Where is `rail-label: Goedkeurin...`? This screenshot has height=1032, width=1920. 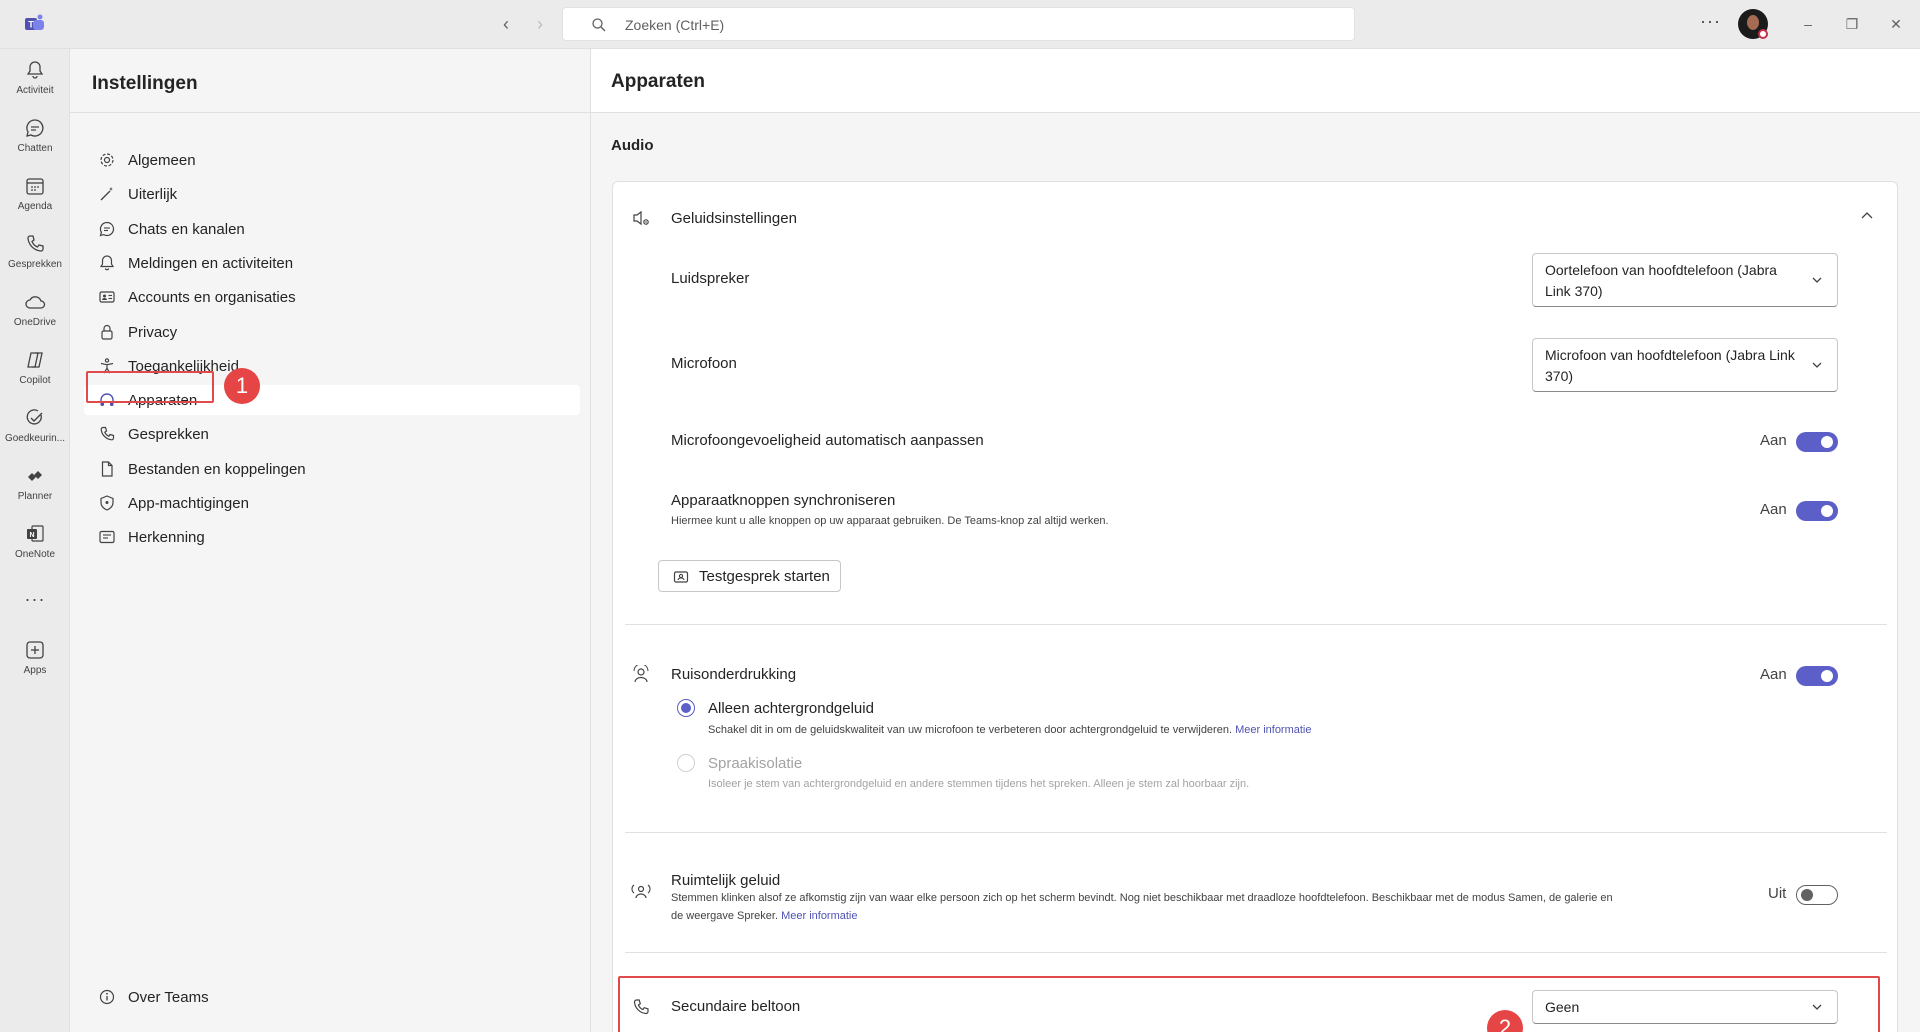 rail-label: Goedkeurin... is located at coordinates (35, 438).